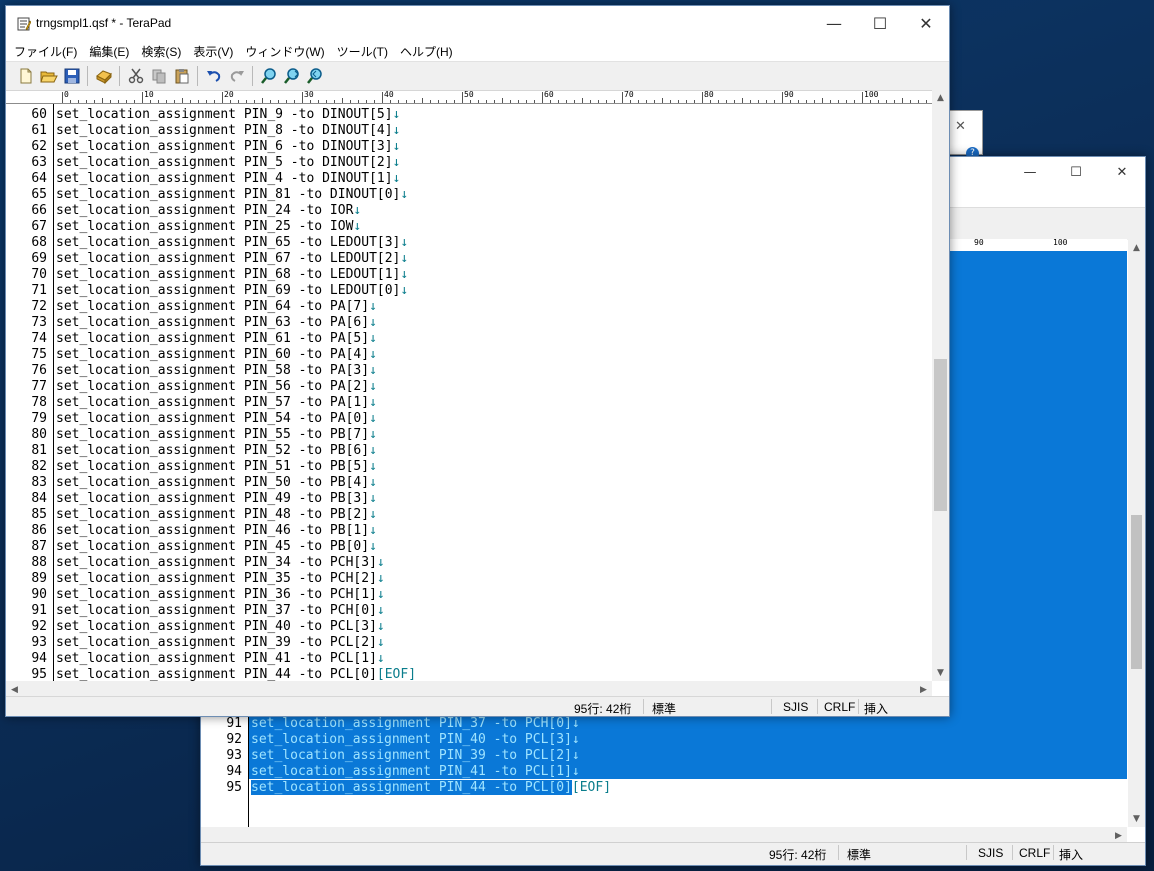 Image resolution: width=1154 pixels, height=871 pixels. Describe the element at coordinates (477, 23) in the screenshot. I see `titlebar: trngsmpl1.qsf * - TeraPad — ☐ ✕` at that location.